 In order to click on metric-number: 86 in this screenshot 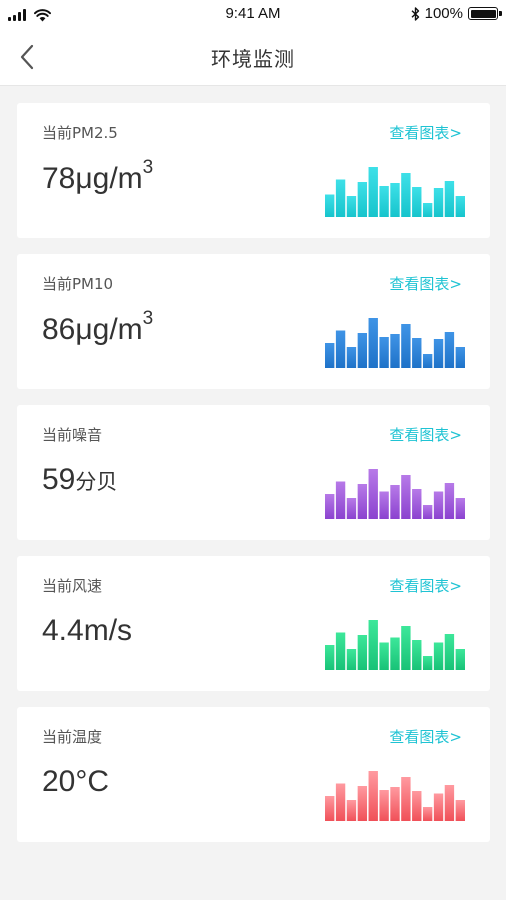, I will do `click(59, 329)`.